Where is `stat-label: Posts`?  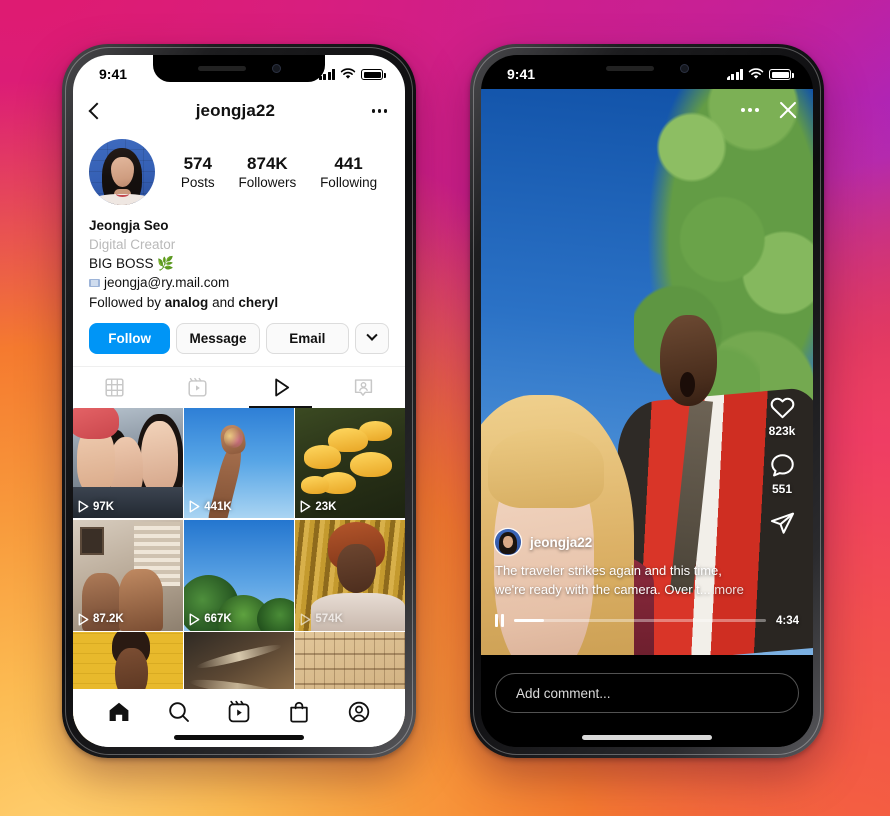
stat-label: Posts is located at coordinates (197, 182).